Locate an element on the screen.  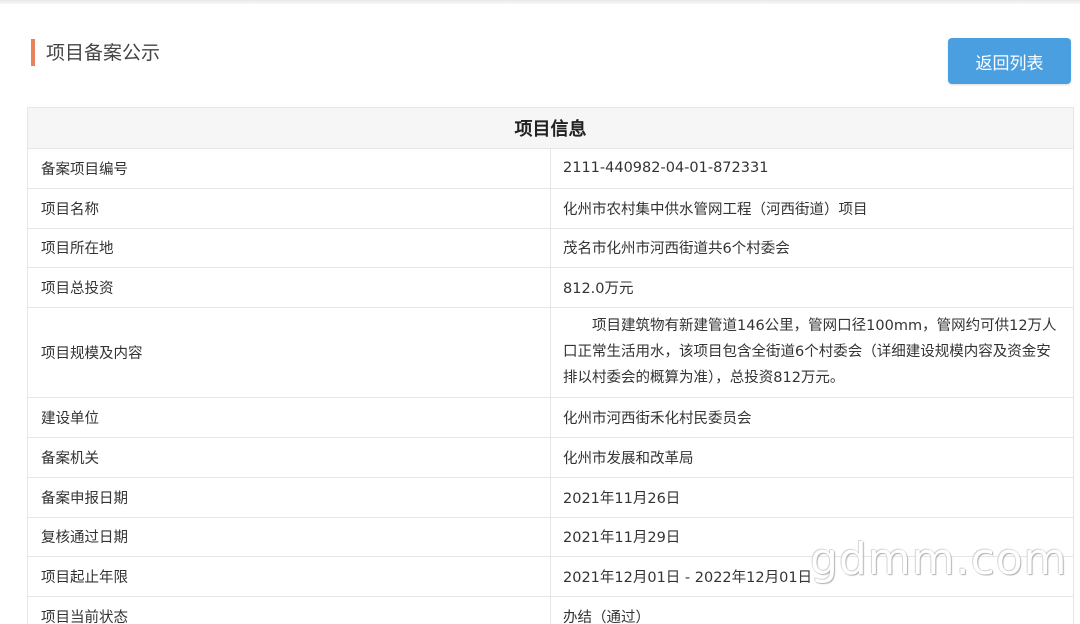
site-watermark: gdmm.com is located at coordinates (939, 559).